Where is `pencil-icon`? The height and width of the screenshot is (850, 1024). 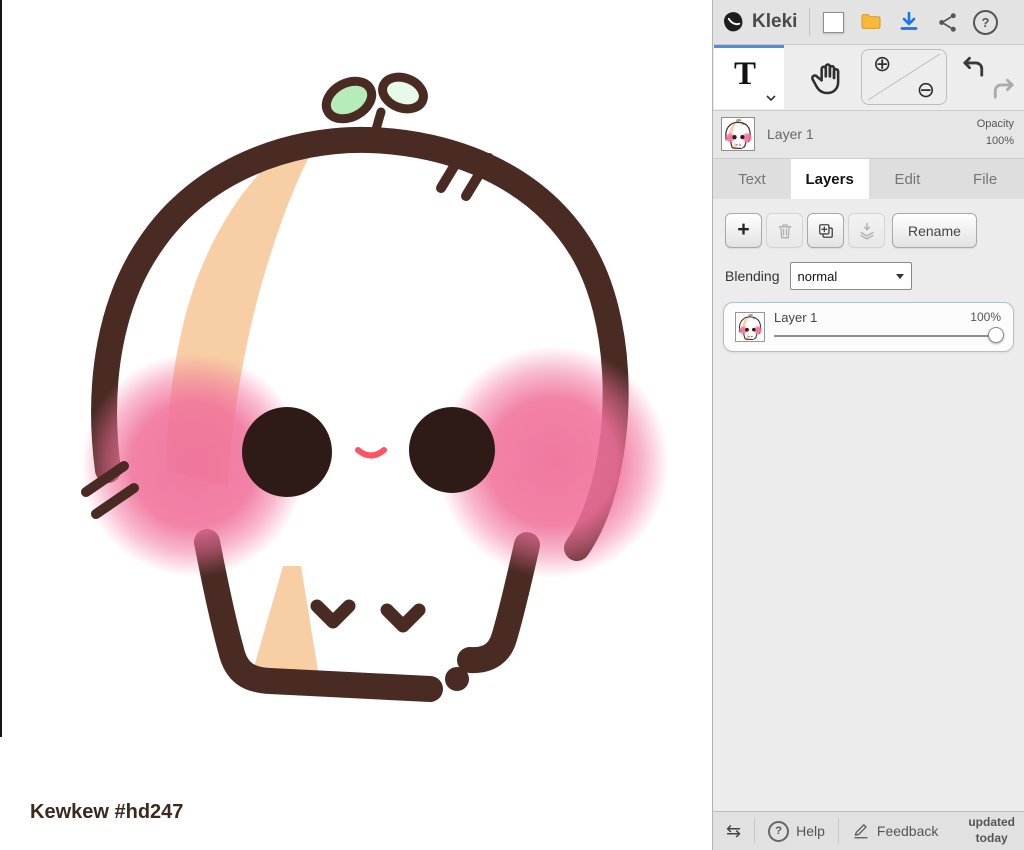 pencil-icon is located at coordinates (861, 831).